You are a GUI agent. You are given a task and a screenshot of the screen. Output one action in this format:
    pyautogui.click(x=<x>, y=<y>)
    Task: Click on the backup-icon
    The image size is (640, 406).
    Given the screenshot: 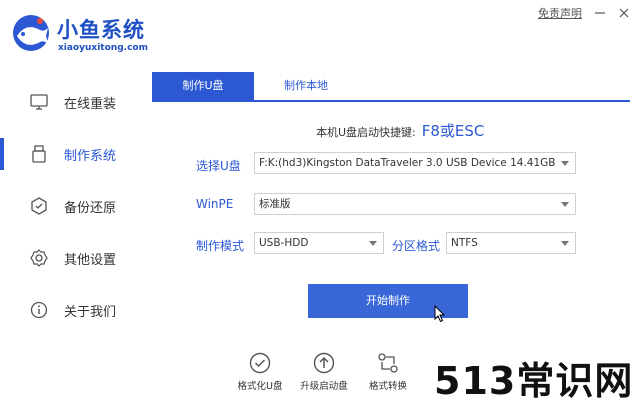 What is the action you would take?
    pyautogui.click(x=39, y=206)
    